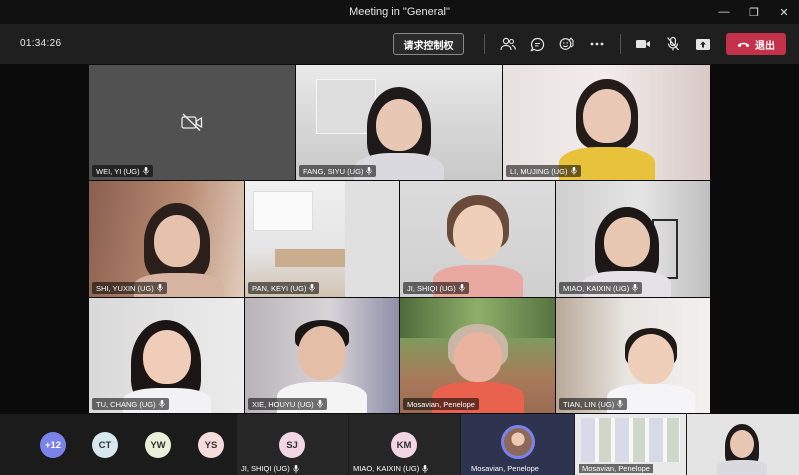 The width and height of the screenshot is (799, 475). Describe the element at coordinates (105, 445) in the screenshot. I see `avatar: CT` at that location.